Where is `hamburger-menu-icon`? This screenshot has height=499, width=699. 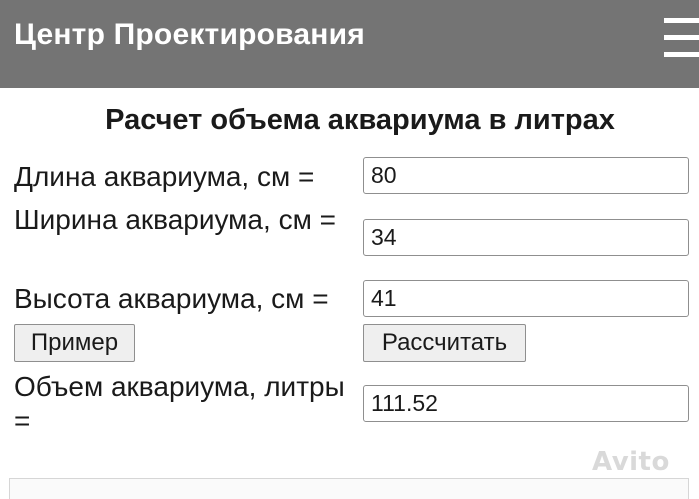 hamburger-menu-icon is located at coordinates (681, 38).